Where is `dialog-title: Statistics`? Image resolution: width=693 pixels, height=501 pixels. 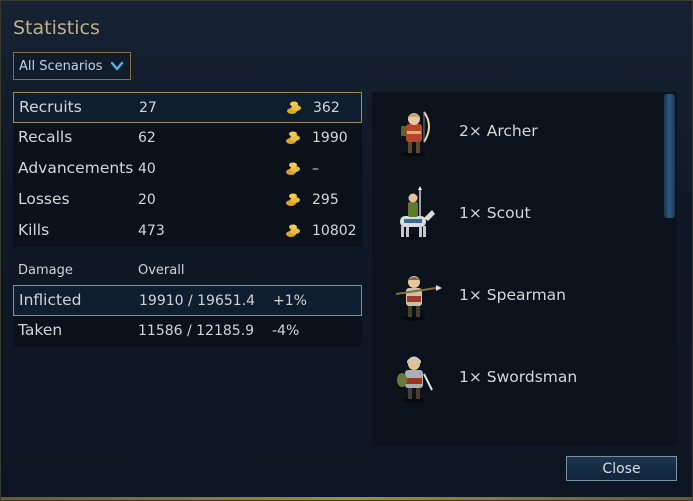 dialog-title: Statistics is located at coordinates (56, 28).